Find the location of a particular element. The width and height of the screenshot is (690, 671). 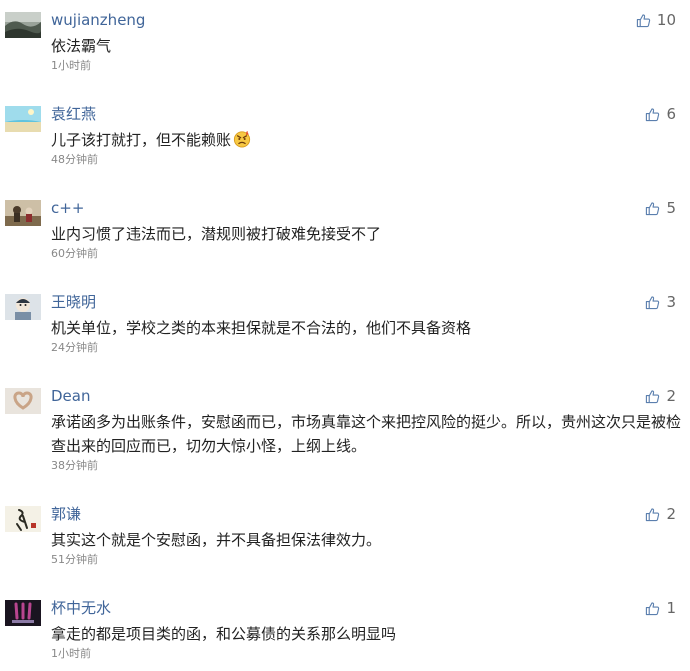

like-count: 6 is located at coordinates (671, 114).